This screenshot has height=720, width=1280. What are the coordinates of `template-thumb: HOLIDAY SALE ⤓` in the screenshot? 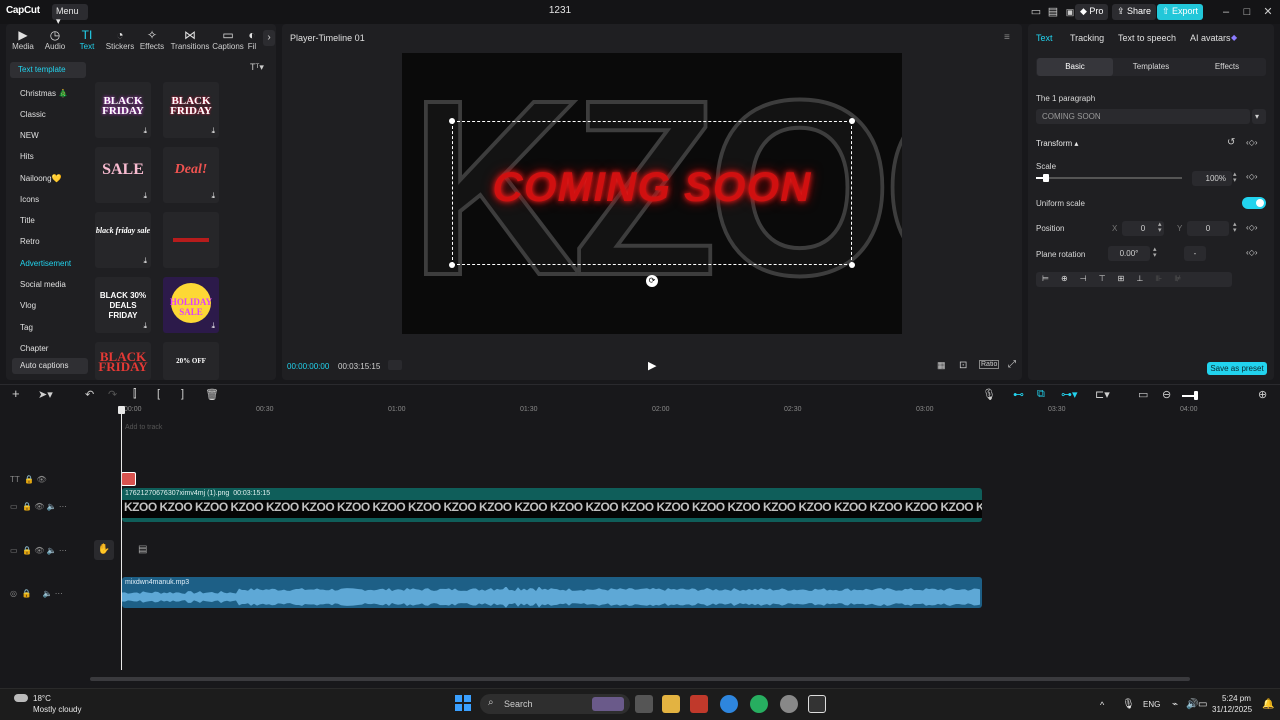 It's located at (191, 305).